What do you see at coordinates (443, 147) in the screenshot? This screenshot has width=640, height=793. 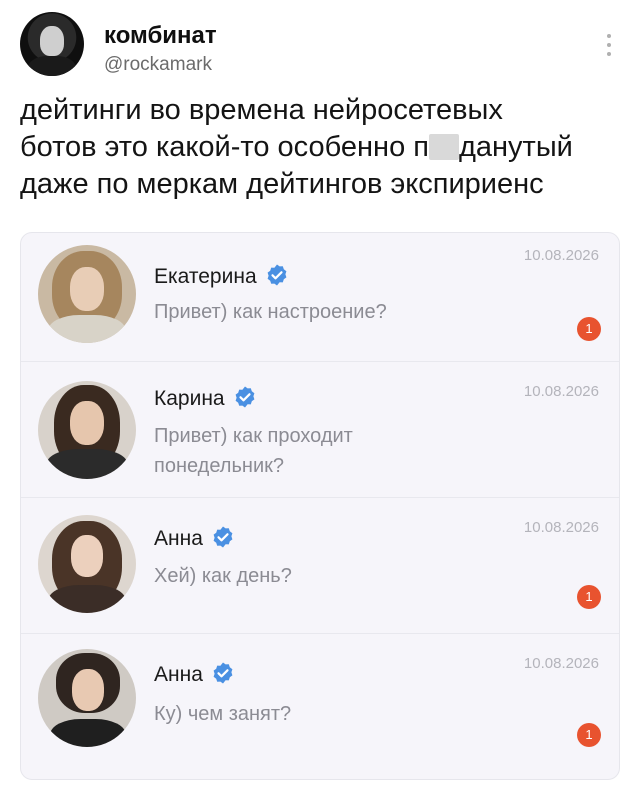 I see `censor-blur` at bounding box center [443, 147].